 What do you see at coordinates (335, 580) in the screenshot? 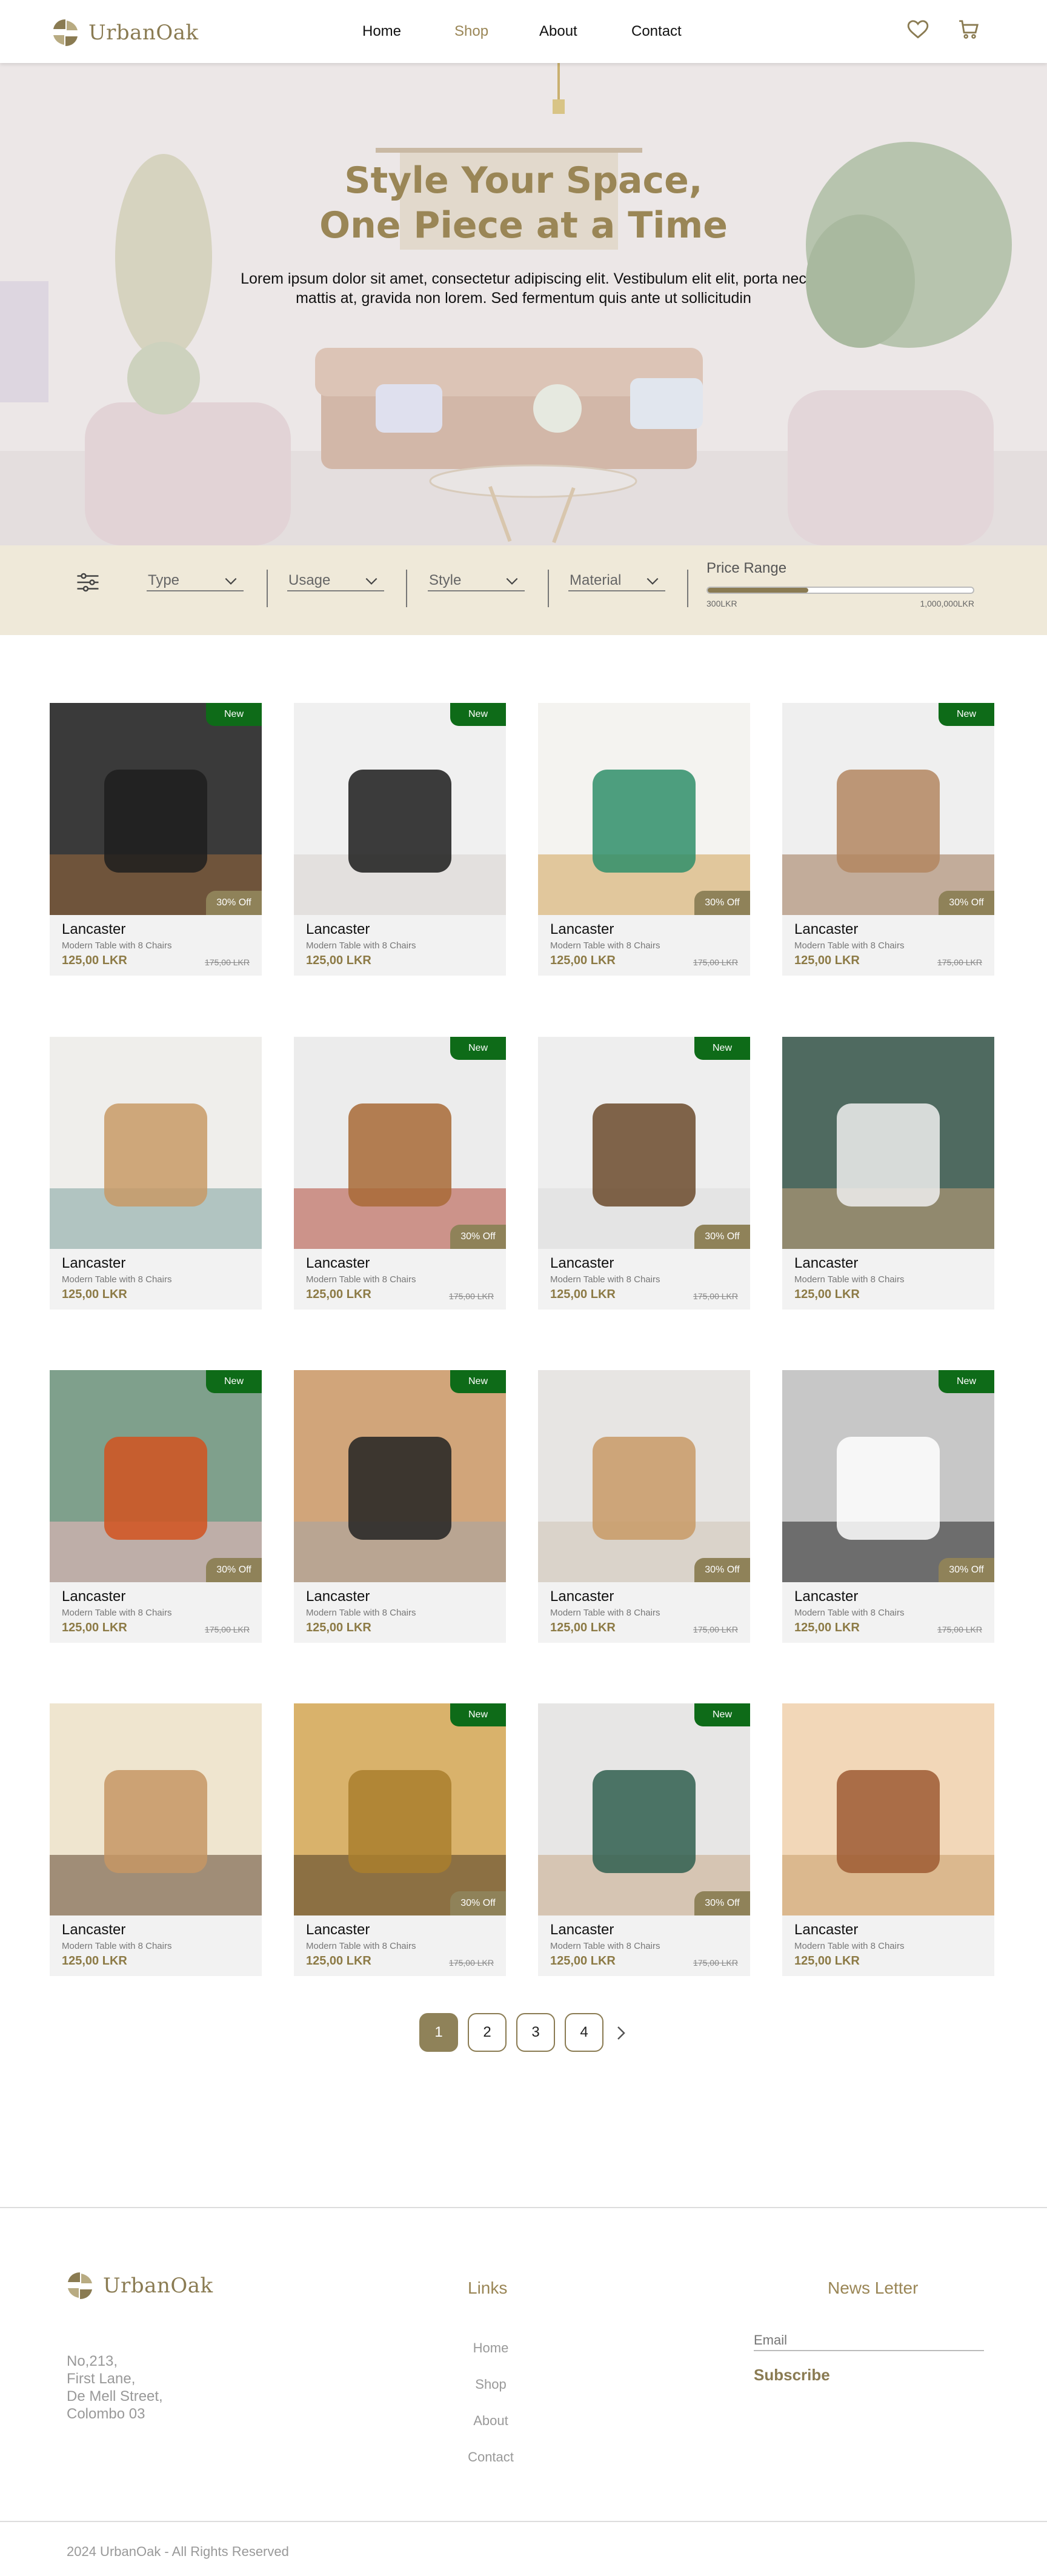
I see `usage-select: Usage` at bounding box center [335, 580].